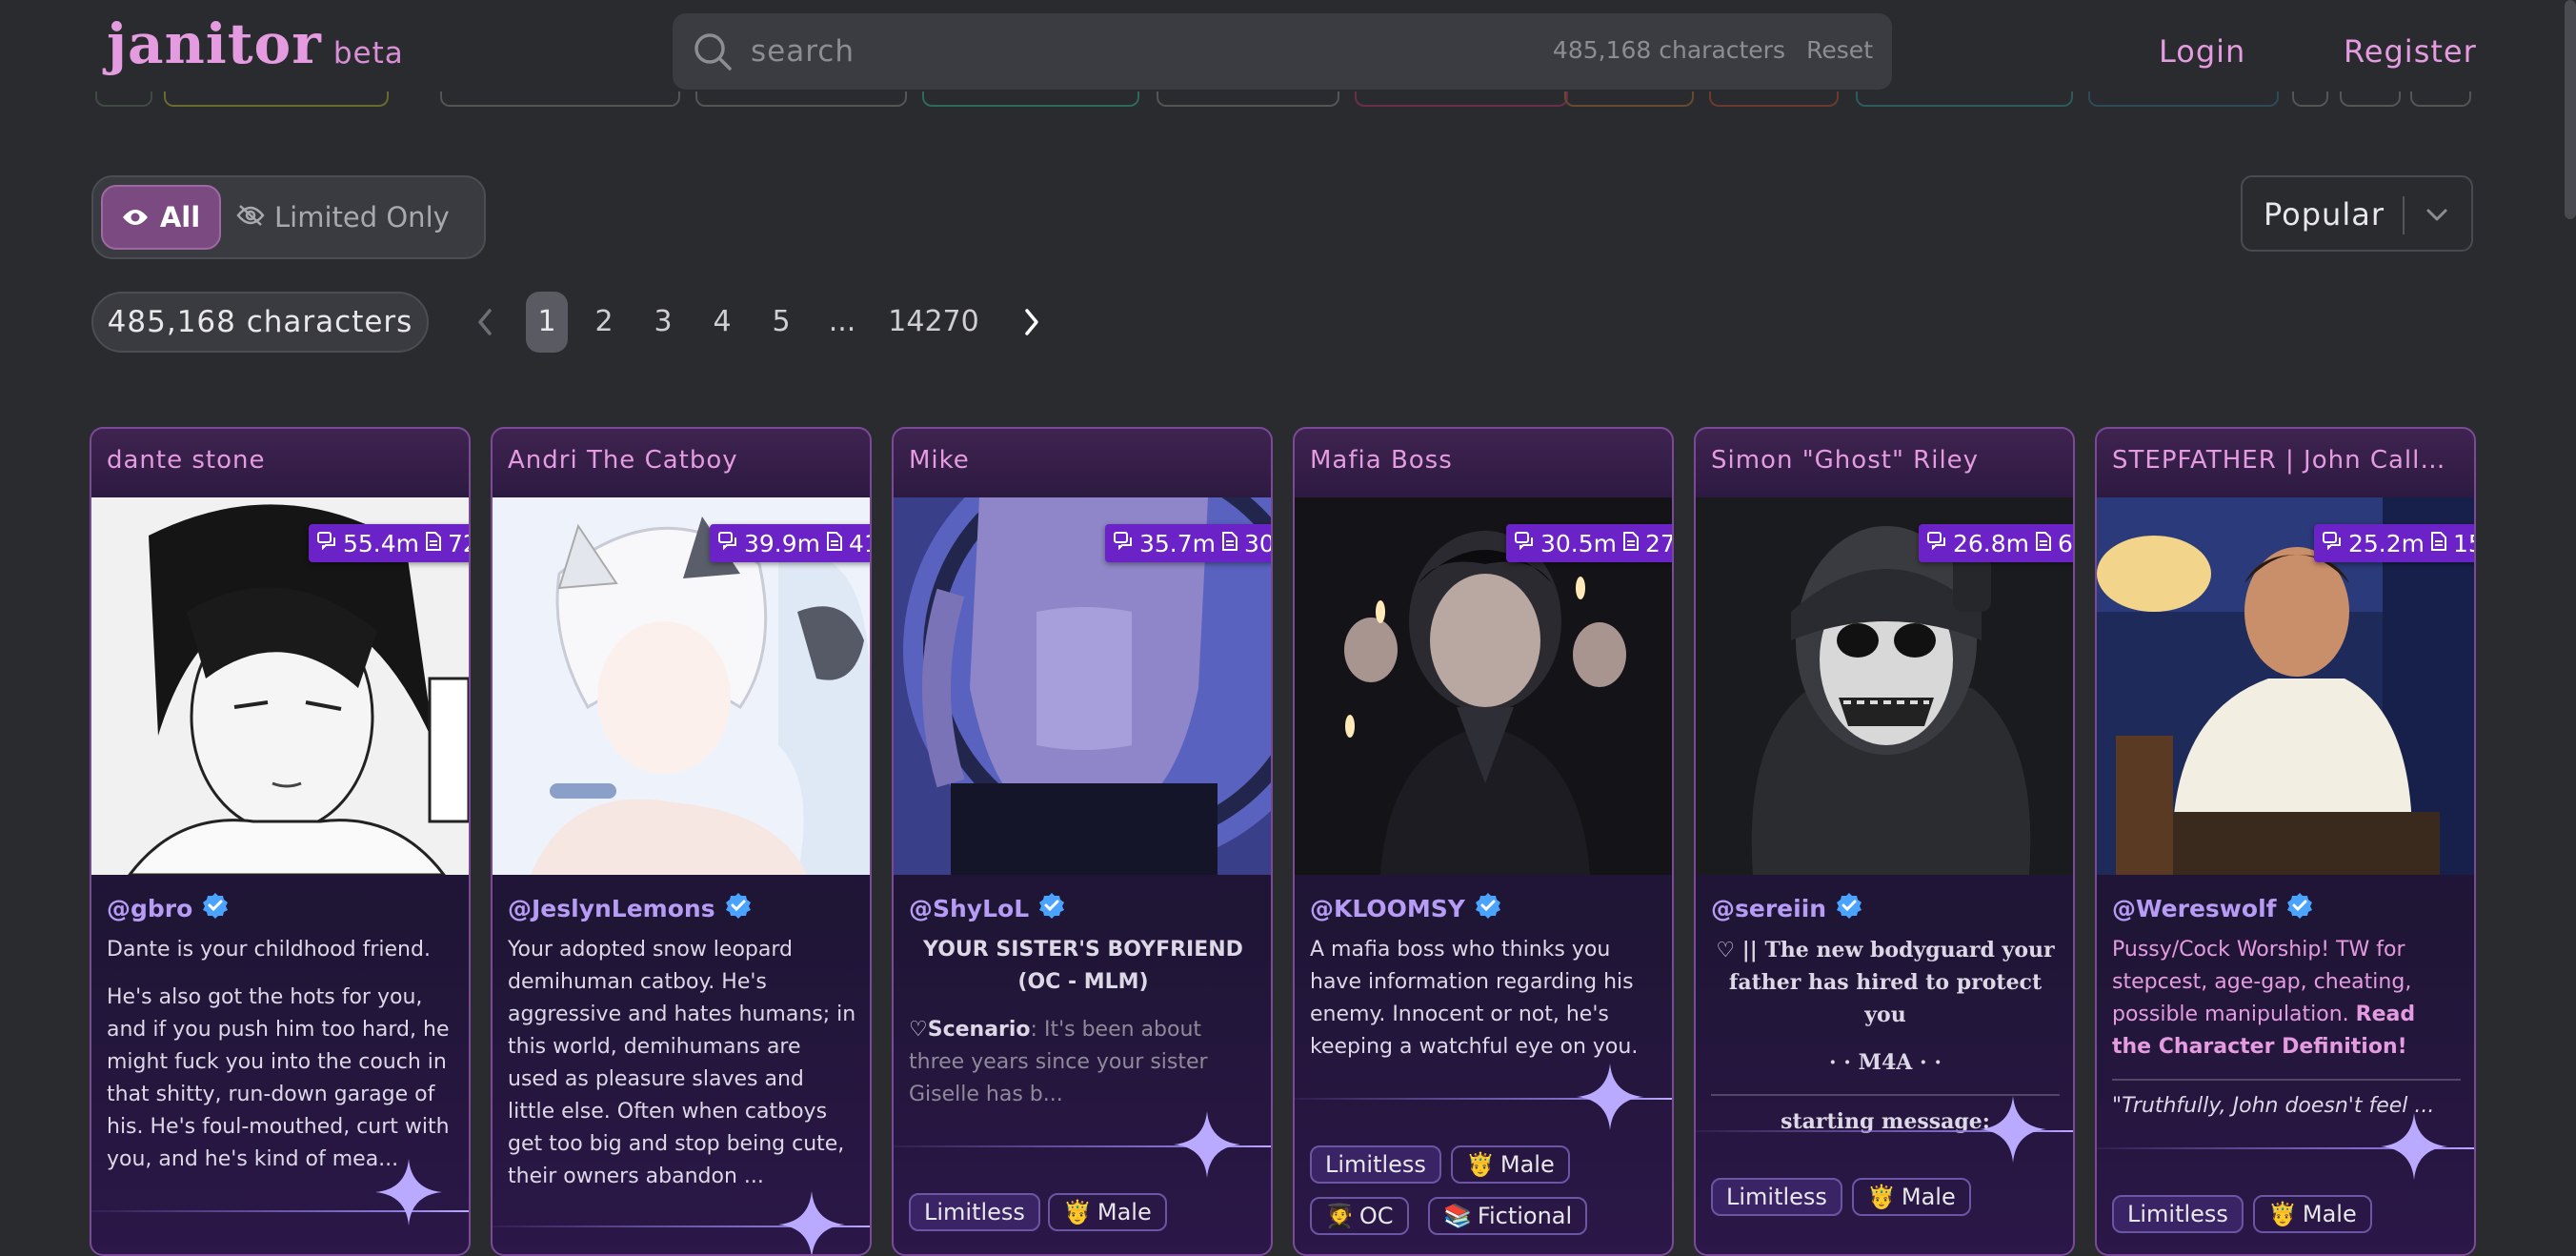  Describe the element at coordinates (149, 908) in the screenshot. I see `author-name: @gbro` at that location.